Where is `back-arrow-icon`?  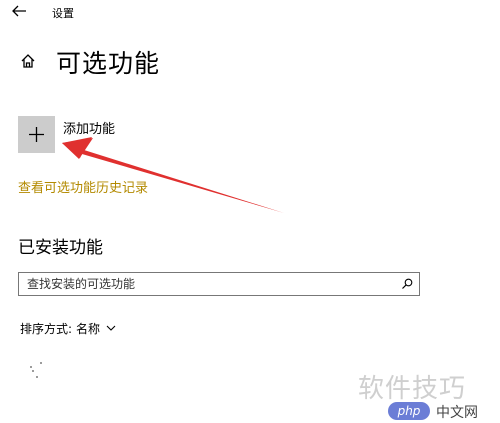 back-arrow-icon is located at coordinates (19, 11).